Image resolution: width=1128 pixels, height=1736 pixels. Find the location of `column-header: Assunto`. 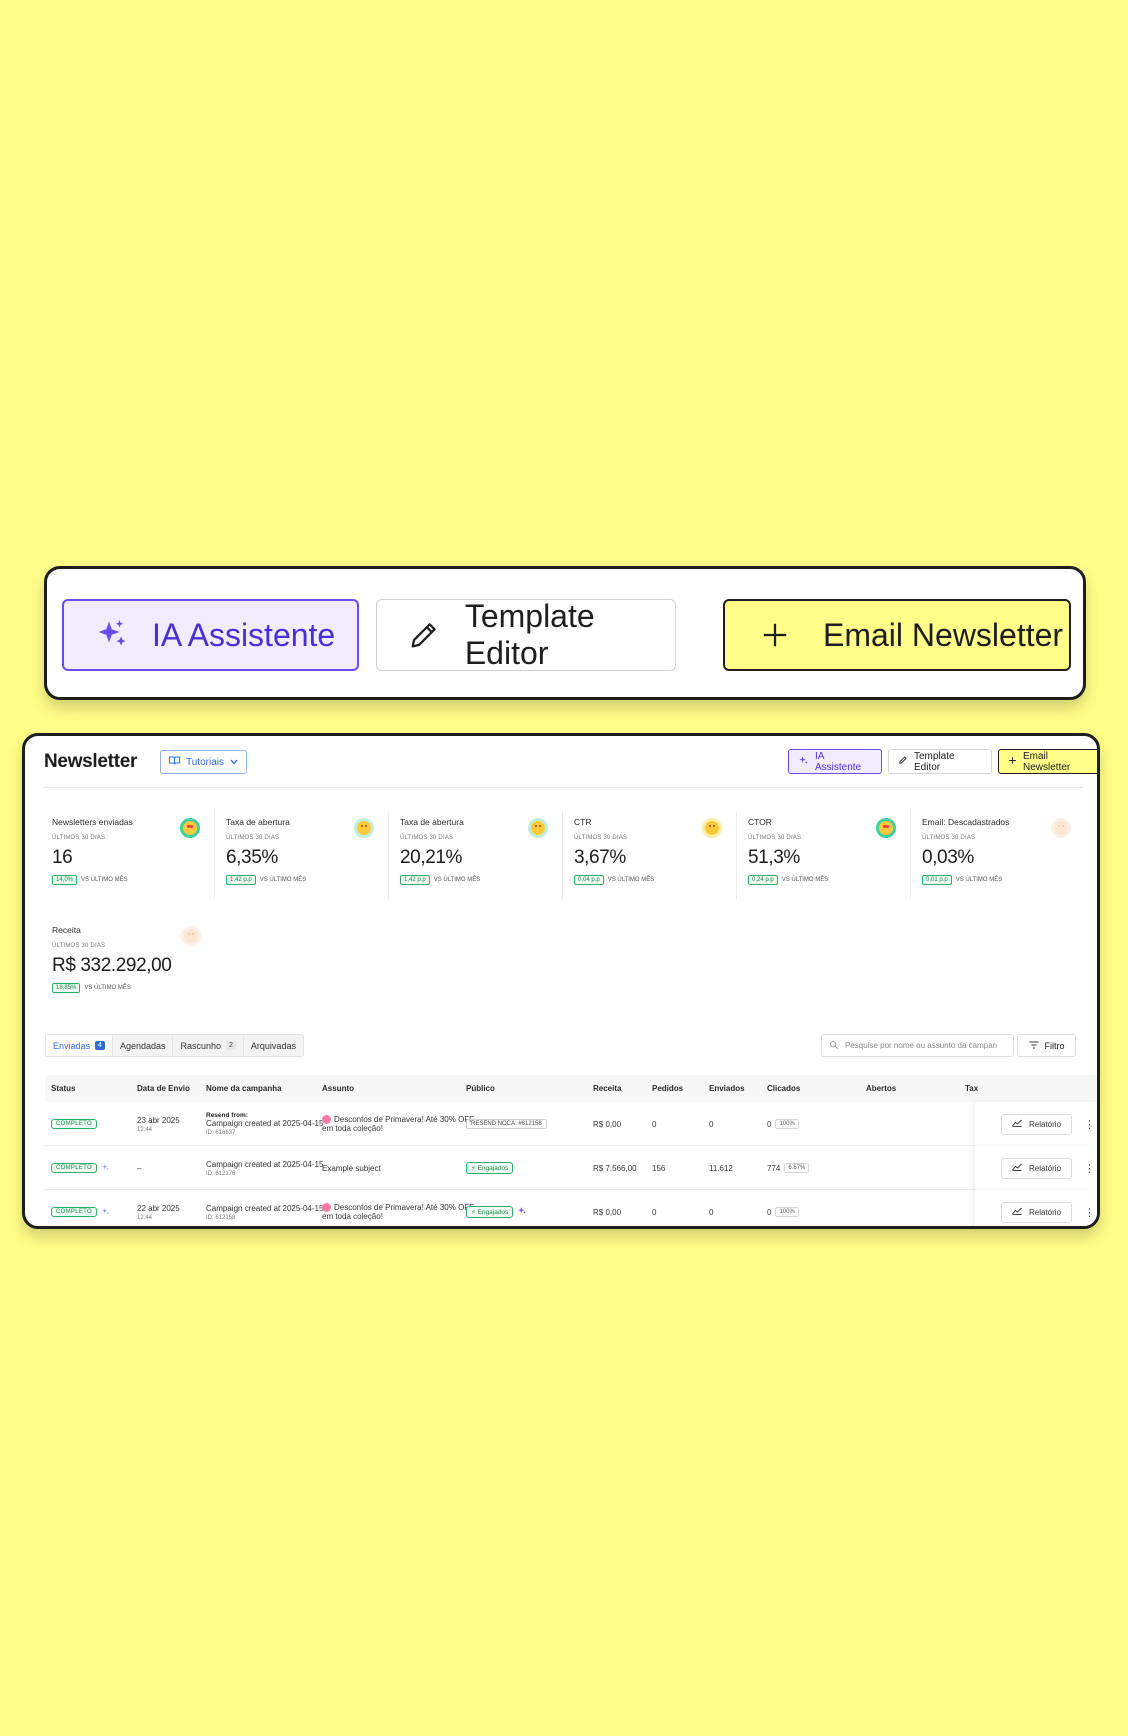

column-header: Assunto is located at coordinates (338, 1088).